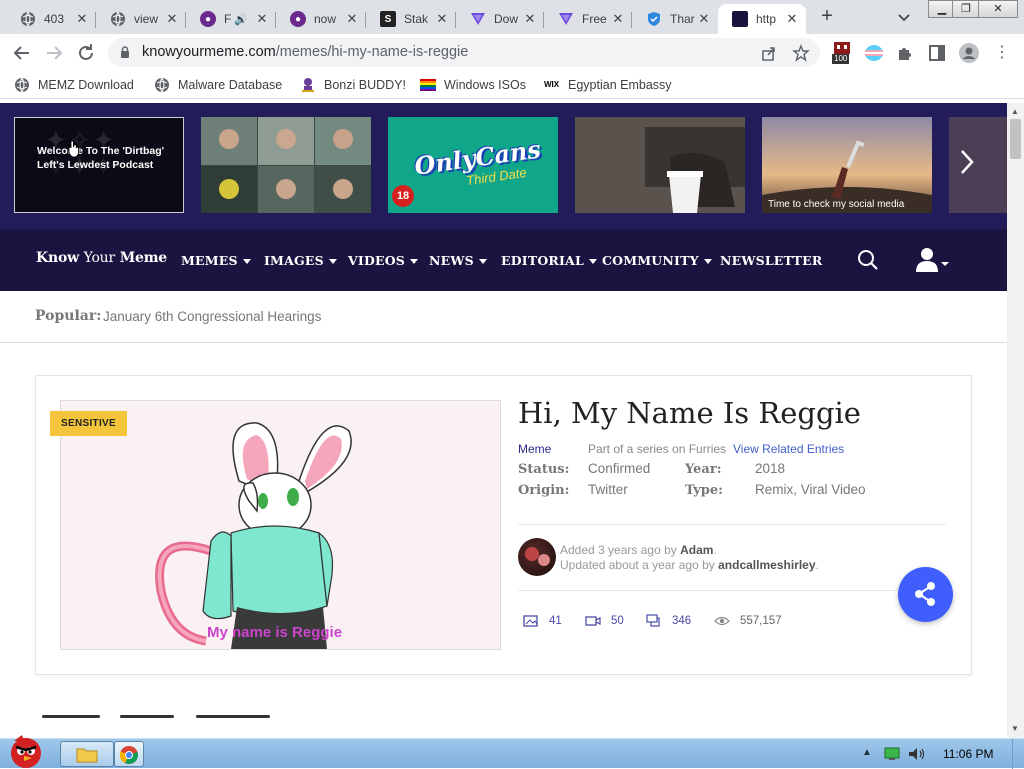  I want to click on promo-caption: Time to check my social media, so click(836, 204).